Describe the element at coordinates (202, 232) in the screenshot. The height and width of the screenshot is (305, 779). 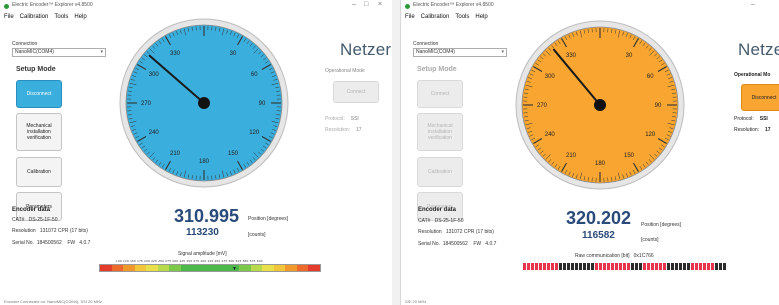
I see `counts-value: 113230` at that location.